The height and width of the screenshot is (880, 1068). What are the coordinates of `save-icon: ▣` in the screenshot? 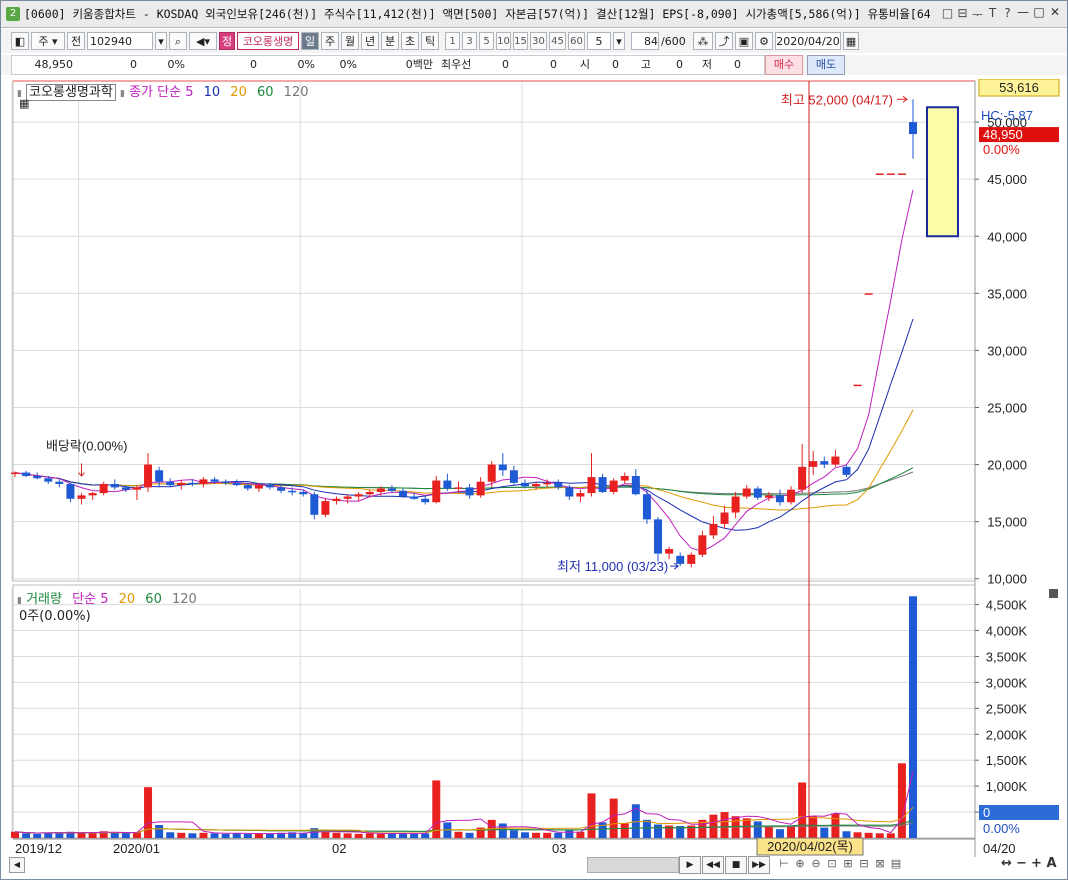 It's located at (744, 41).